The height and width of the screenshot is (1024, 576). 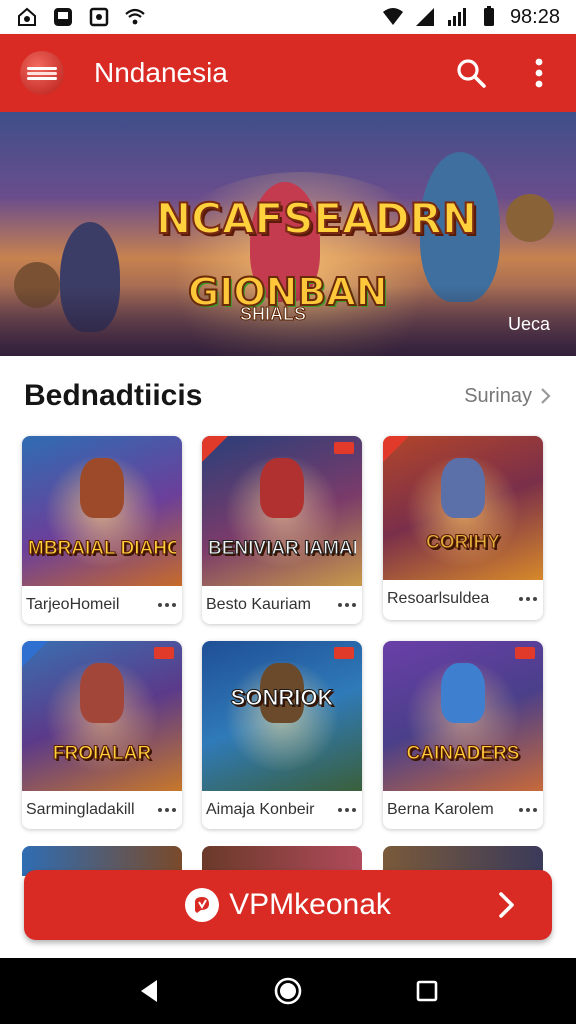 I want to click on game-card: CAINADERS Berna Karolem, so click(x=463, y=735).